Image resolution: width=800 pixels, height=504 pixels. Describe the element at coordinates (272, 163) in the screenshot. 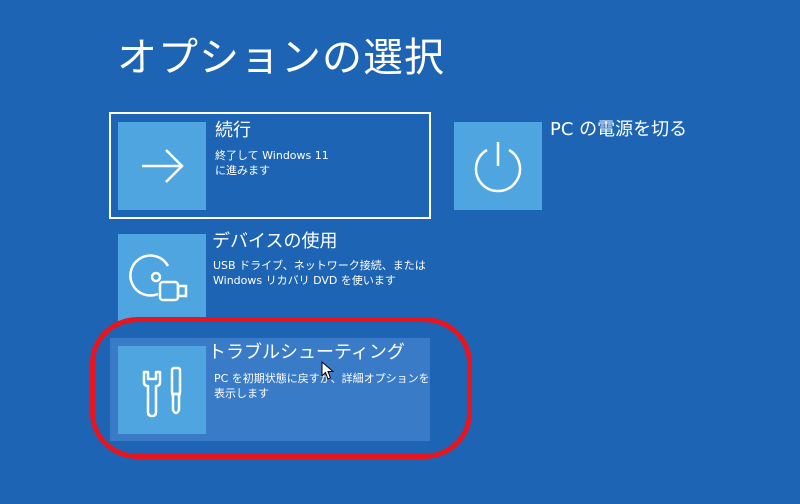

I see `continue-description: 終了して Windows 11 に進みます` at that location.